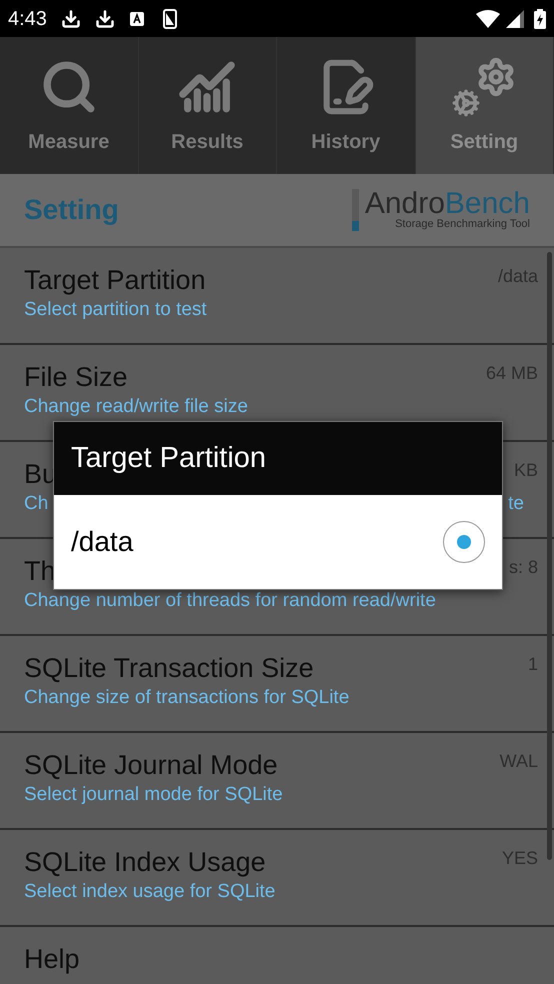 The height and width of the screenshot is (984, 554). I want to click on setting-description: Ch, so click(36, 504).